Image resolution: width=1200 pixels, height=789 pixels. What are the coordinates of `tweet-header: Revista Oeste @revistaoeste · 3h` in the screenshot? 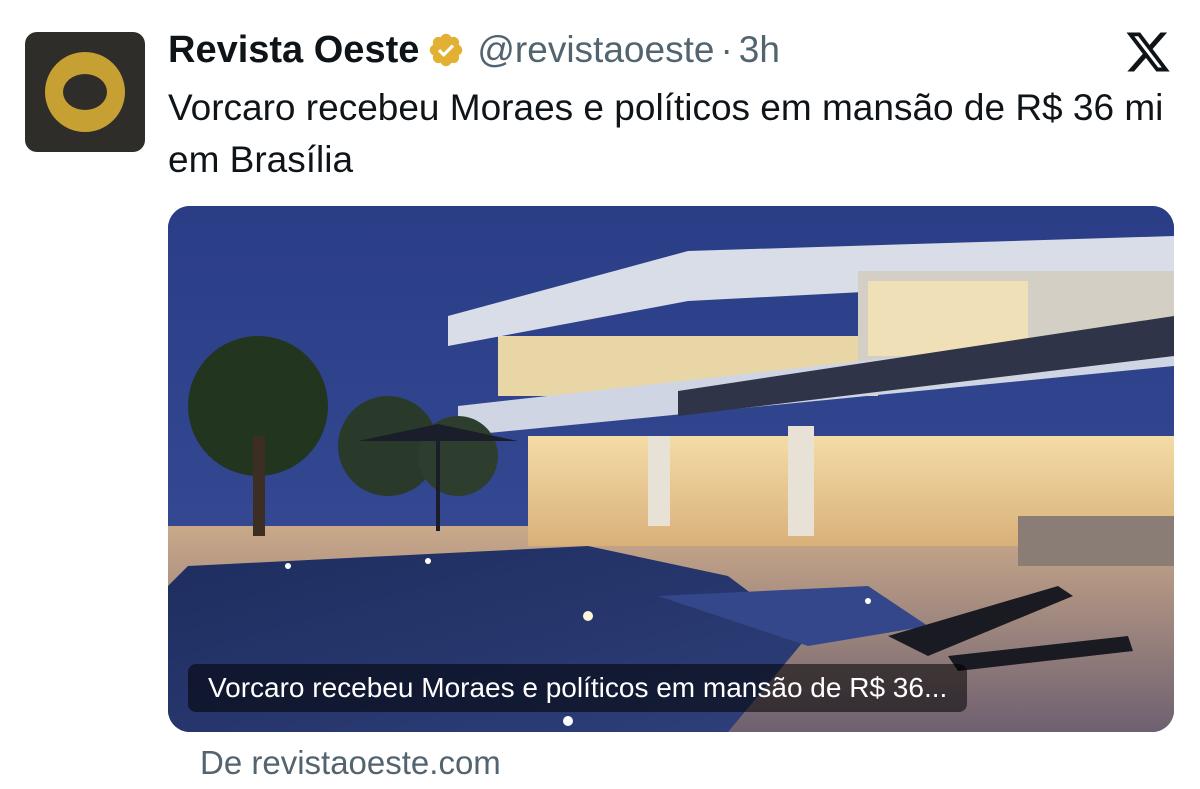 It's located at (474, 50).